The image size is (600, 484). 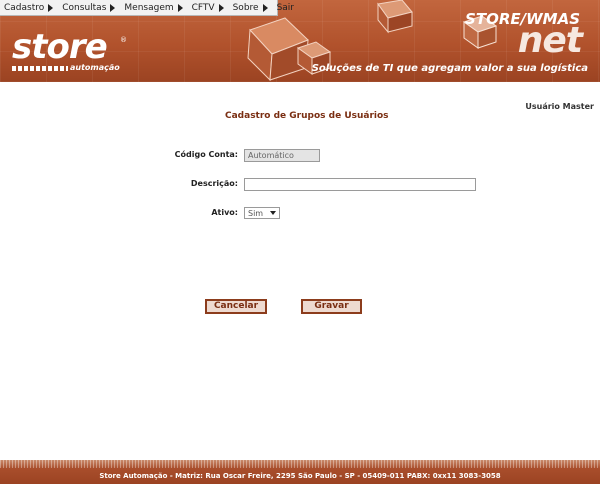 I want to click on menu-item-mensagem: Mensagem, so click(x=153, y=7).